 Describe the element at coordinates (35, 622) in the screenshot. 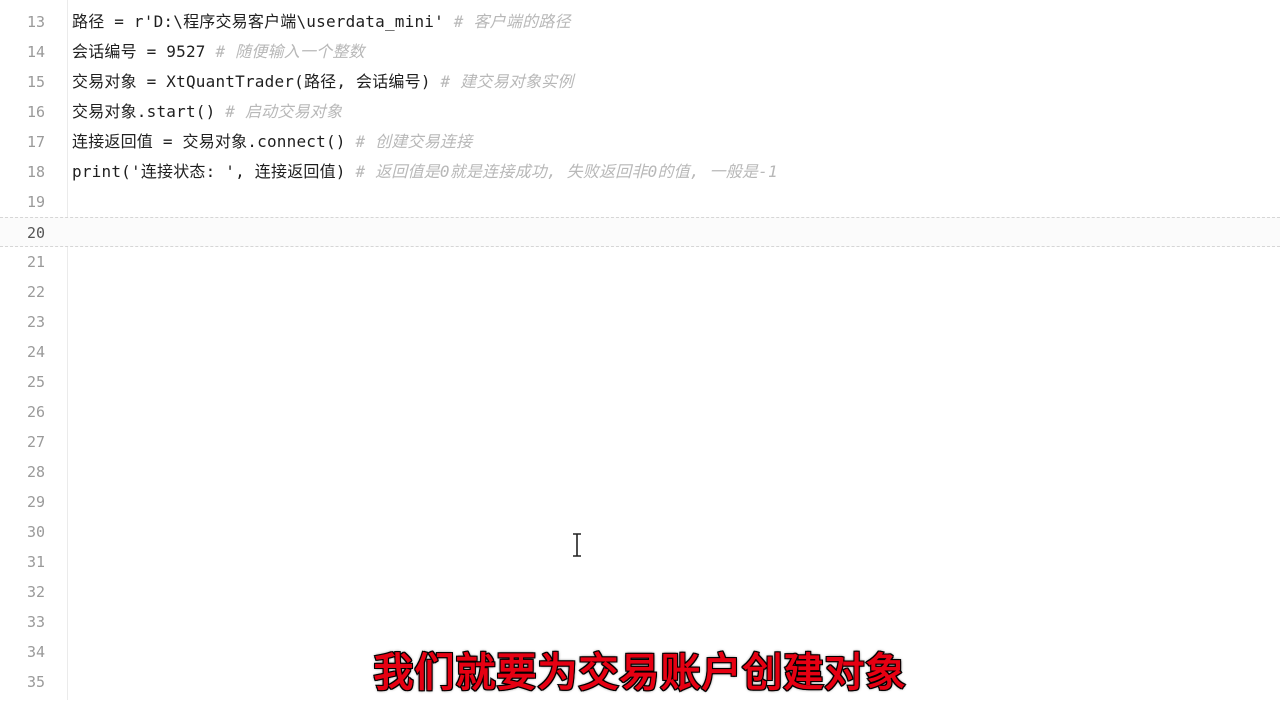

I see `line-number: 33` at that location.